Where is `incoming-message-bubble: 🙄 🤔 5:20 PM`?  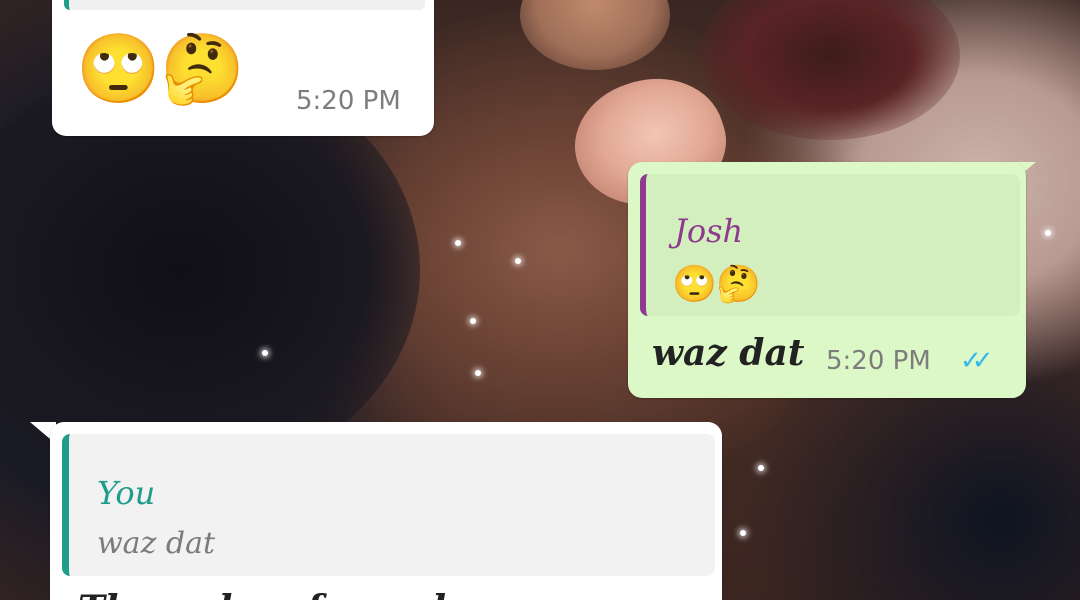 incoming-message-bubble: 🙄 🤔 5:20 PM is located at coordinates (243, 68).